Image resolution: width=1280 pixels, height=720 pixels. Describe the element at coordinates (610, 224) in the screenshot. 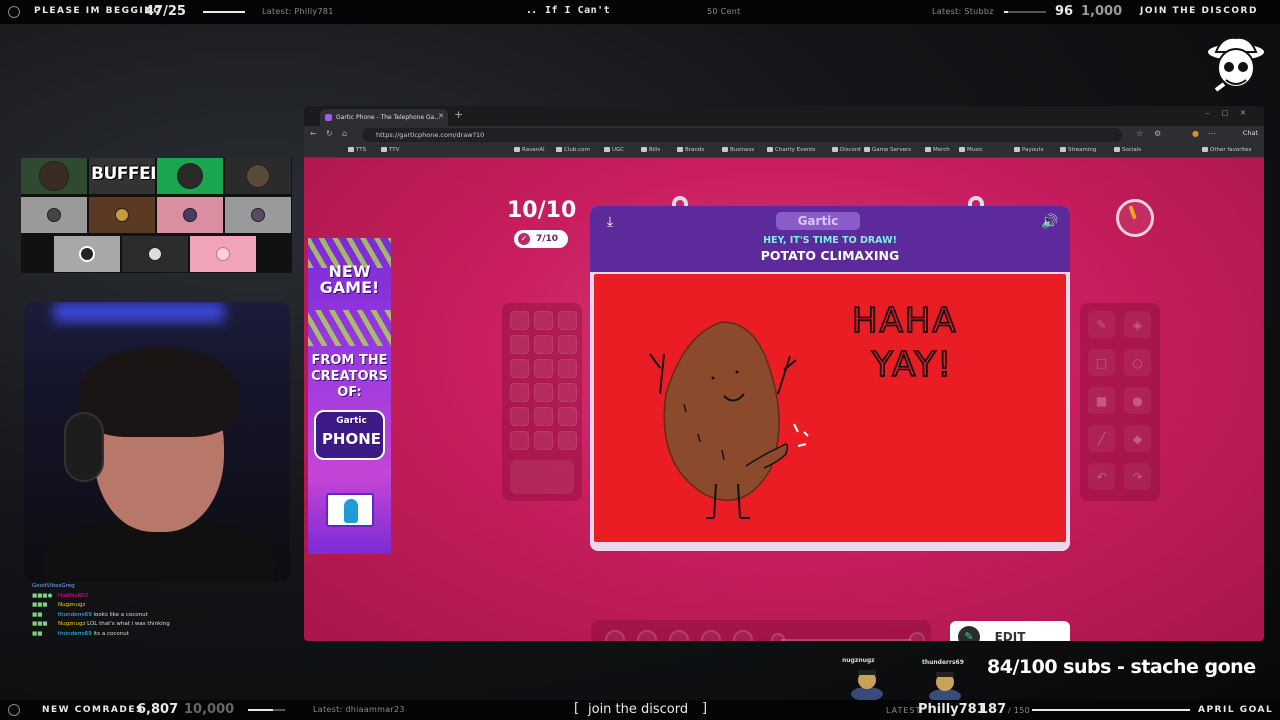

I see `download-icon: ⤓` at that location.